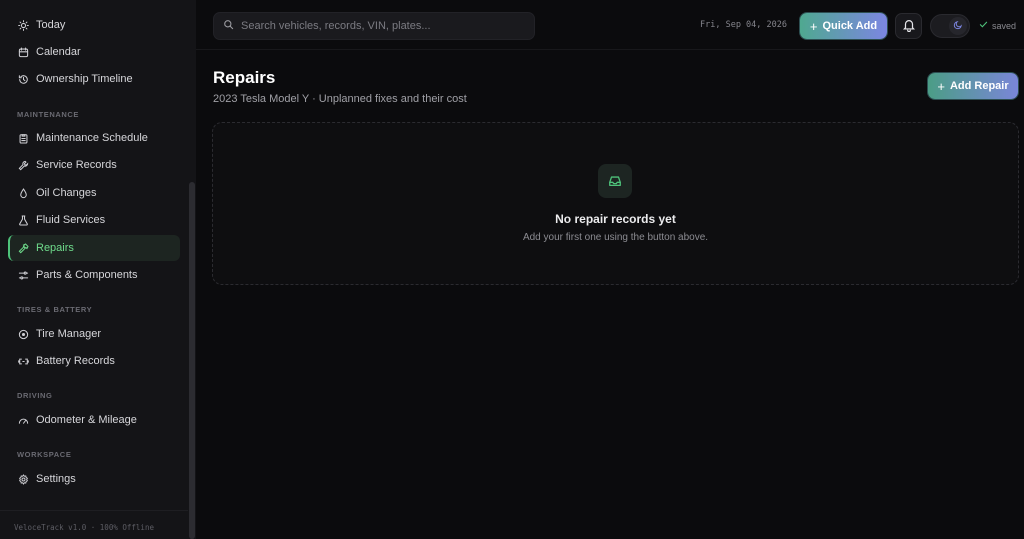 Image resolution: width=1024 pixels, height=539 pixels. What do you see at coordinates (84, 527) in the screenshot?
I see `app-version-text: VeloceTrack v1.0 · 100% Offline` at bounding box center [84, 527].